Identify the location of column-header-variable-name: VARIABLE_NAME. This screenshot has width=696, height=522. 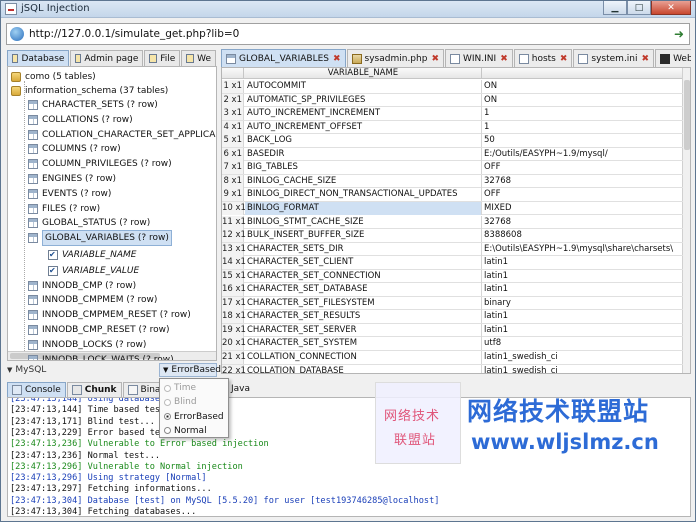
(363, 73).